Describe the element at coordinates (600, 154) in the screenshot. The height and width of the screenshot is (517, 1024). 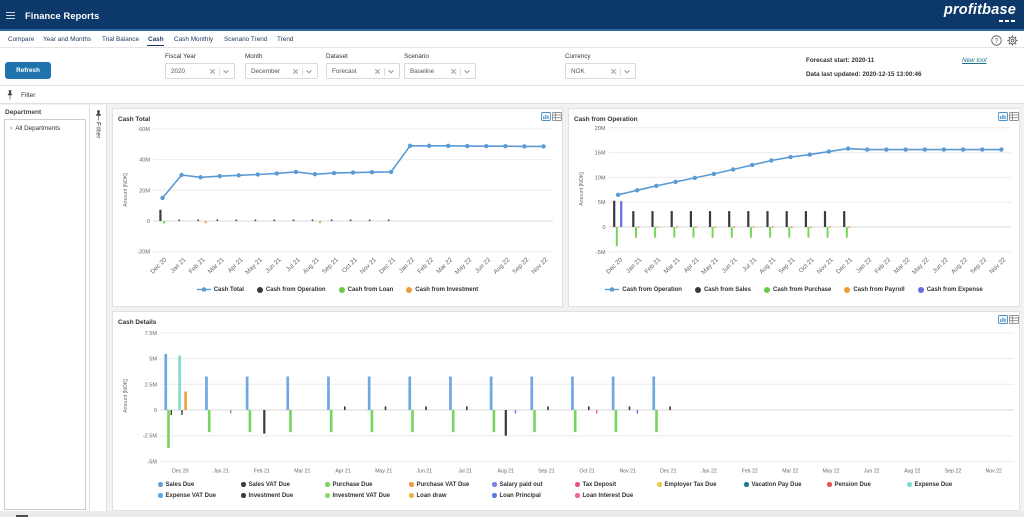
I see `svg-text: 15M` at that location.